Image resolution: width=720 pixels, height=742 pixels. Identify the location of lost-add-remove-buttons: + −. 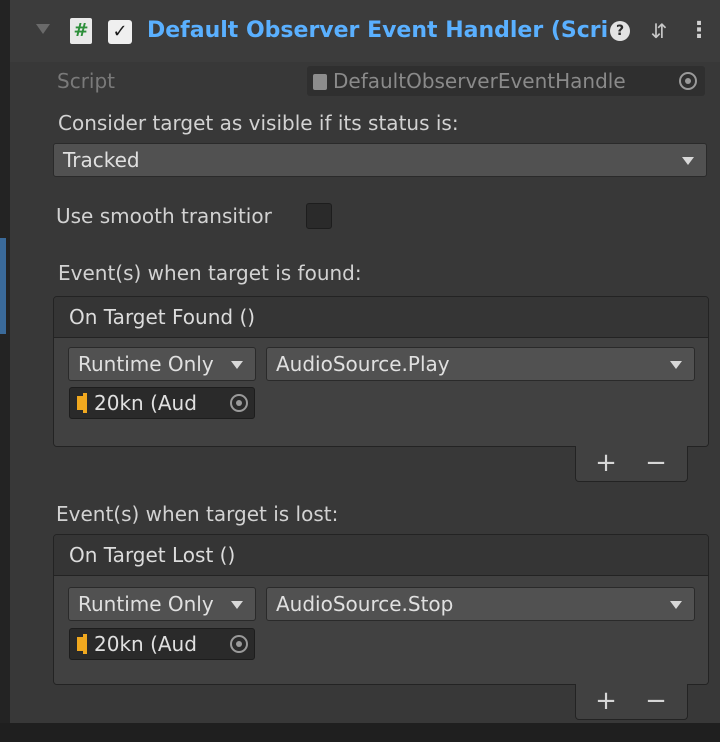
(631, 702).